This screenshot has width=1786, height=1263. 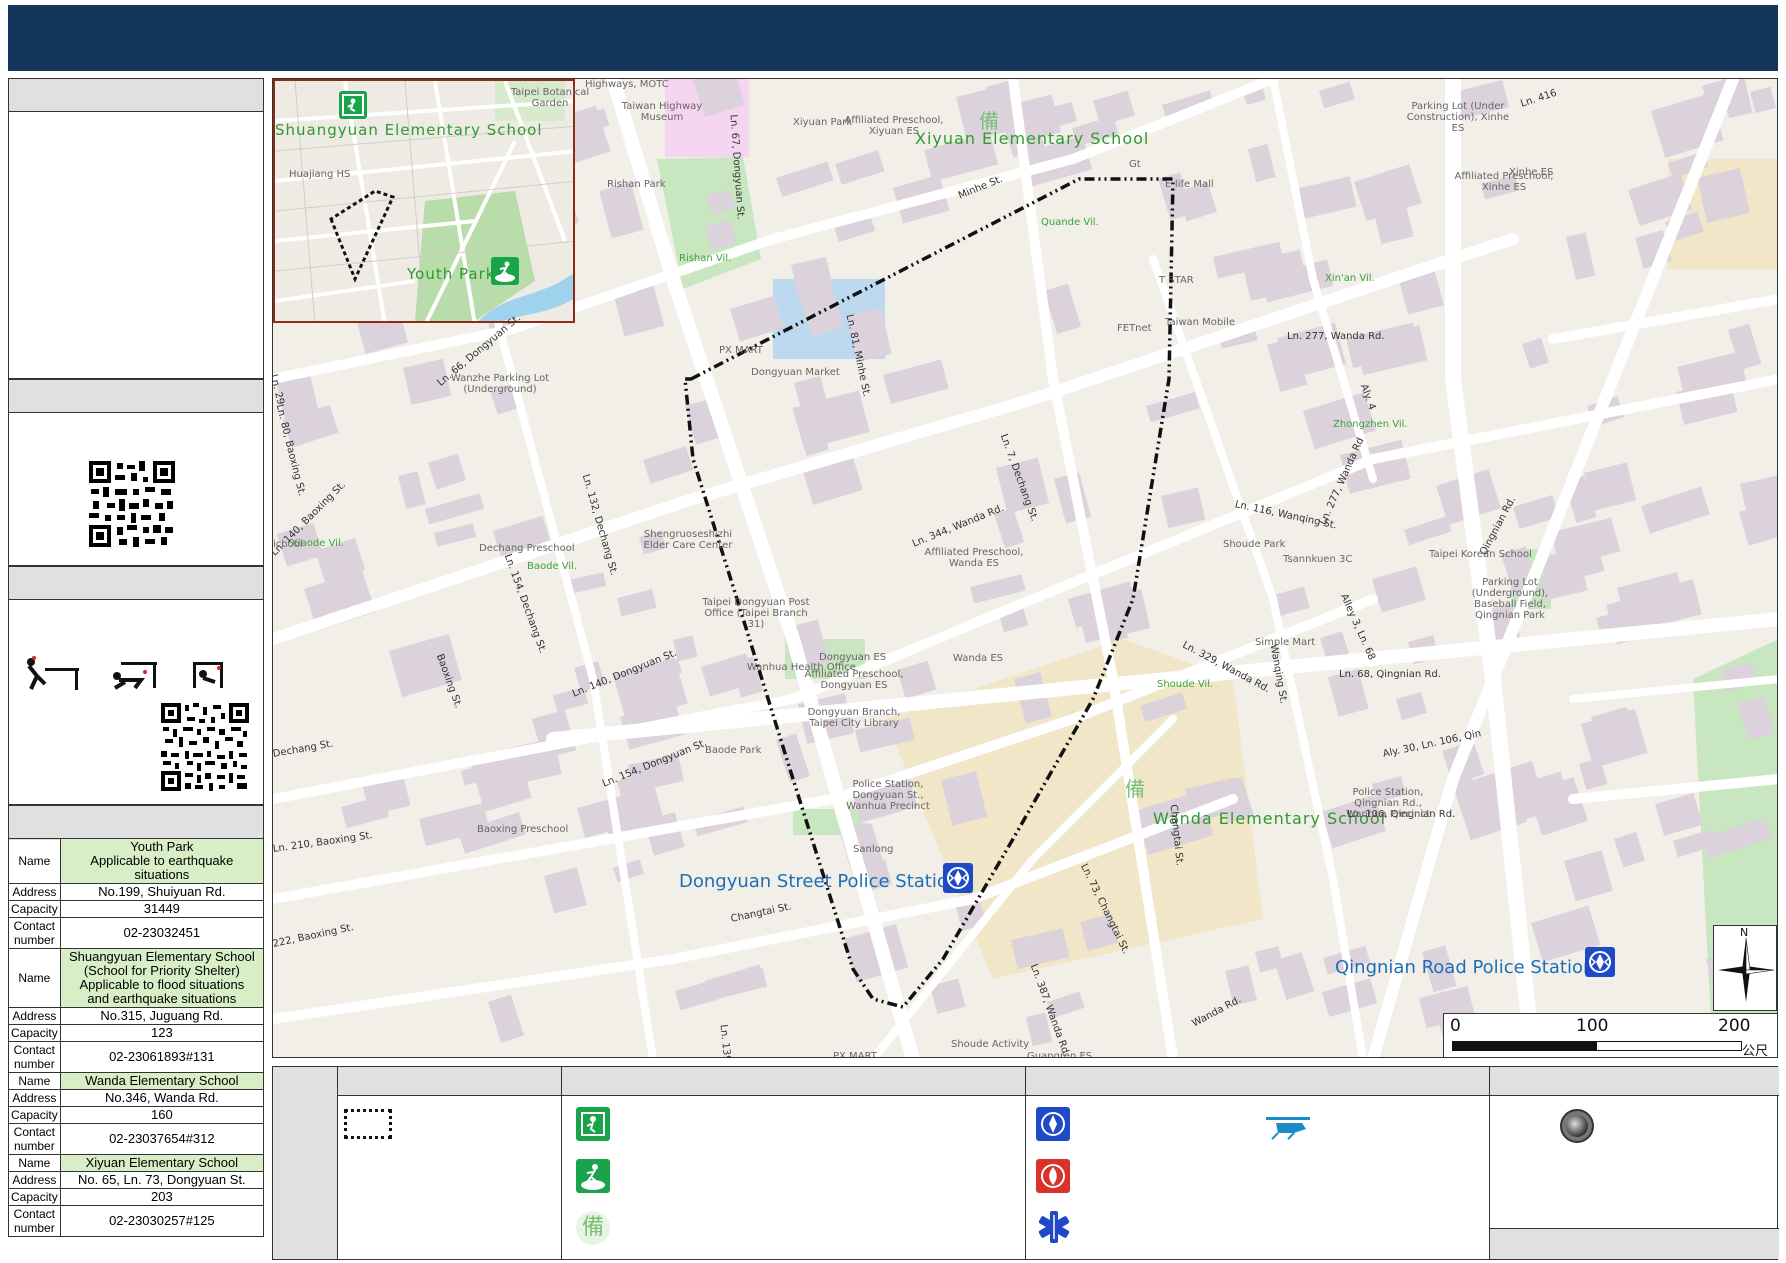 What do you see at coordinates (1060, 1054) in the screenshot?
I see `poi-label: Guangren ES` at bounding box center [1060, 1054].